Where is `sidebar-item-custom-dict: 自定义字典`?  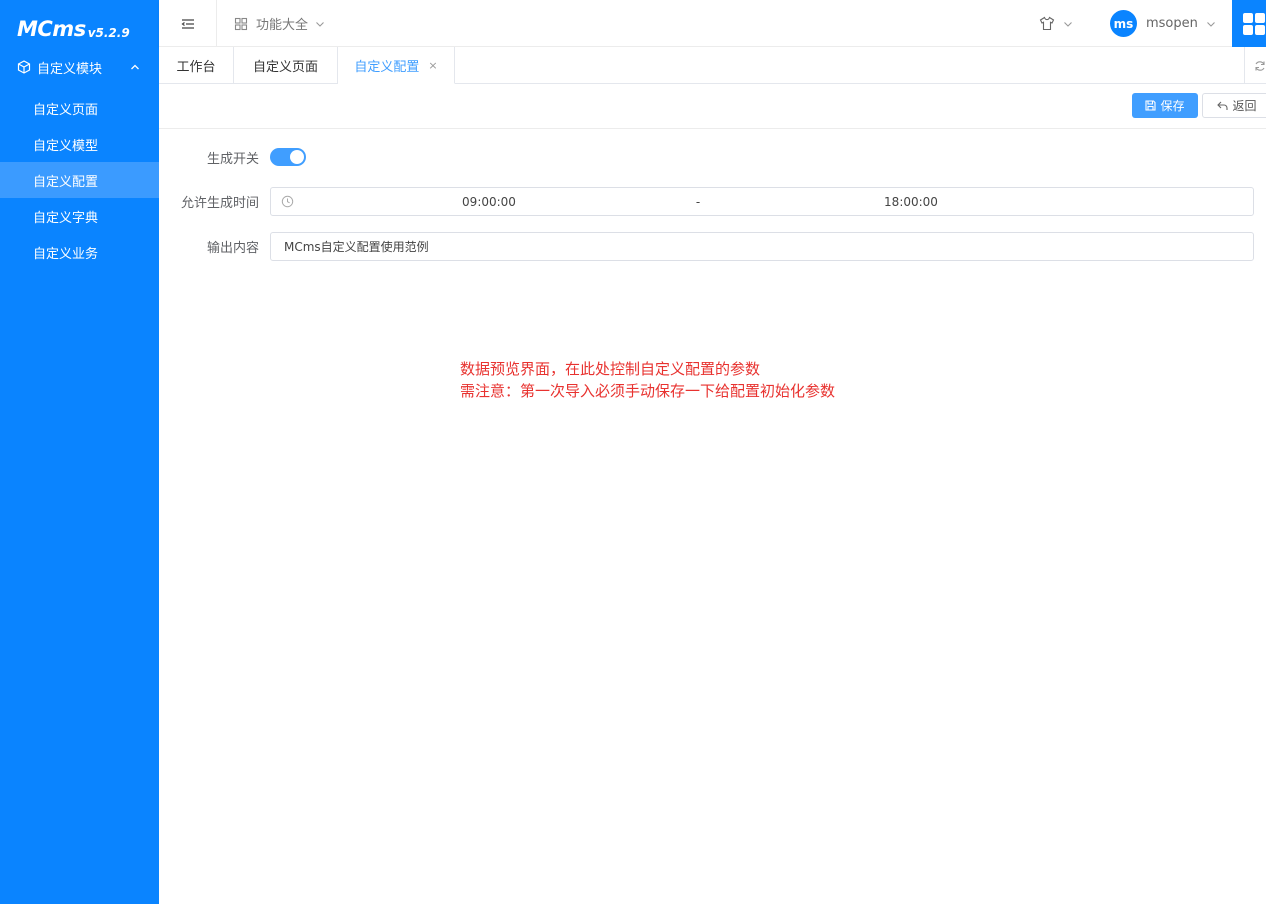
sidebar-item-custom-dict: 自定义字典 is located at coordinates (79, 216).